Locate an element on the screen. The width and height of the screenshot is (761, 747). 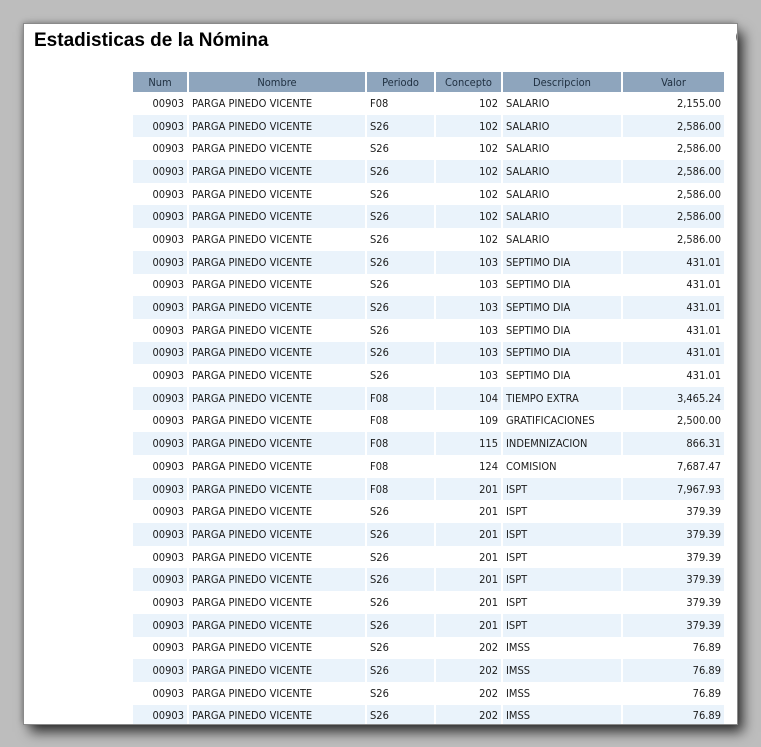
column-header-num: Num is located at coordinates (160, 82).